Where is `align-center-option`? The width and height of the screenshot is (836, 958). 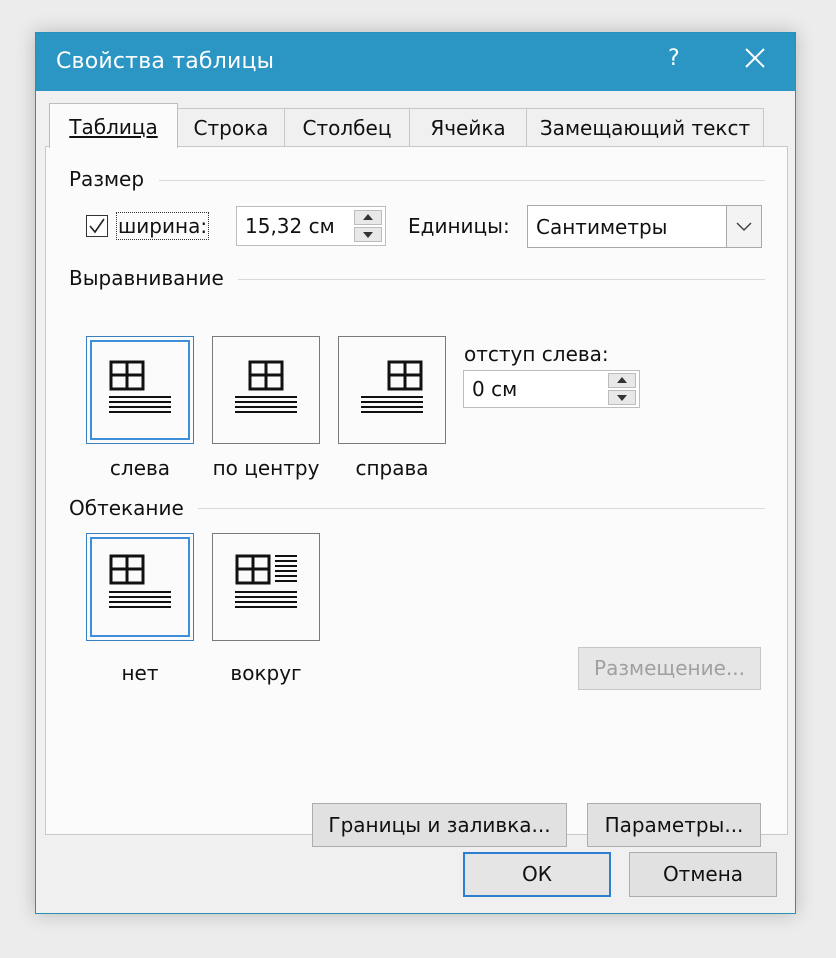 align-center-option is located at coordinates (266, 390).